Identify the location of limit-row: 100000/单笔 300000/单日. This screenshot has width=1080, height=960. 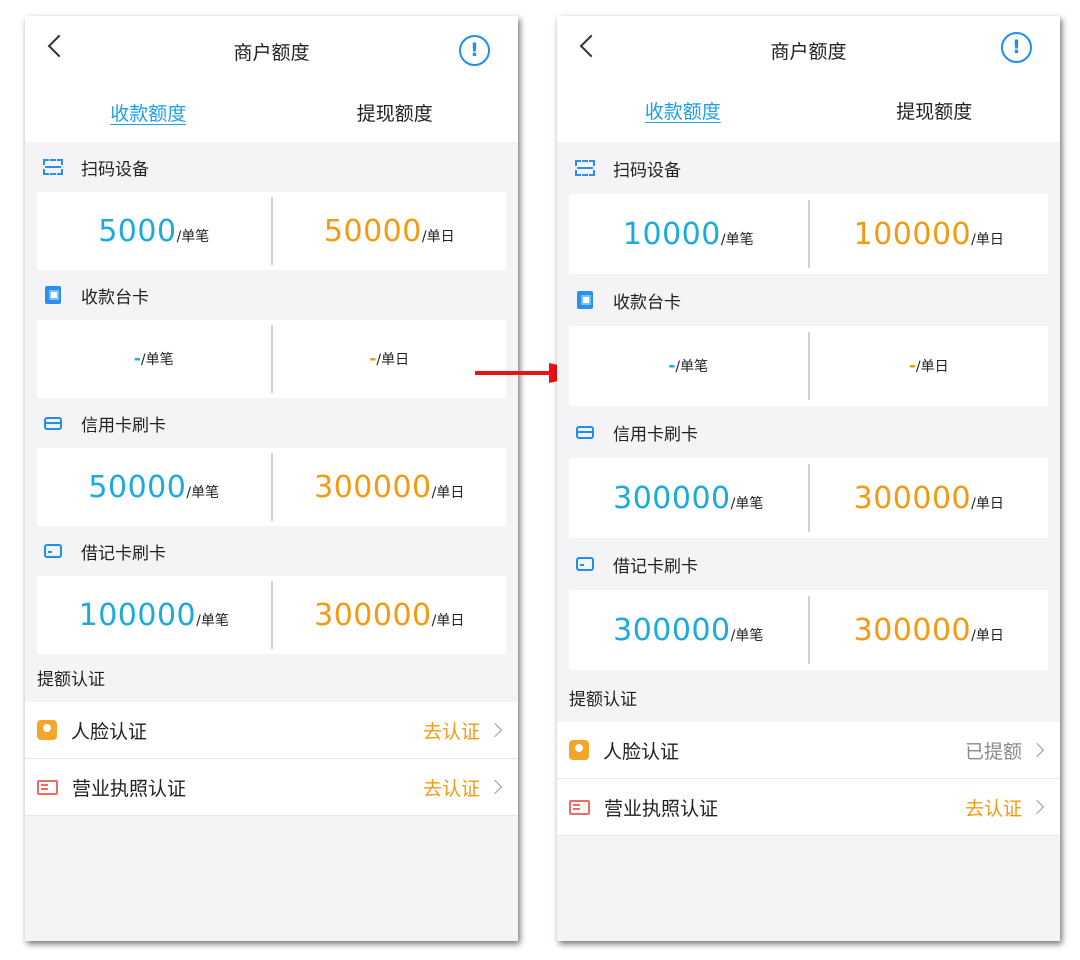
(271, 615).